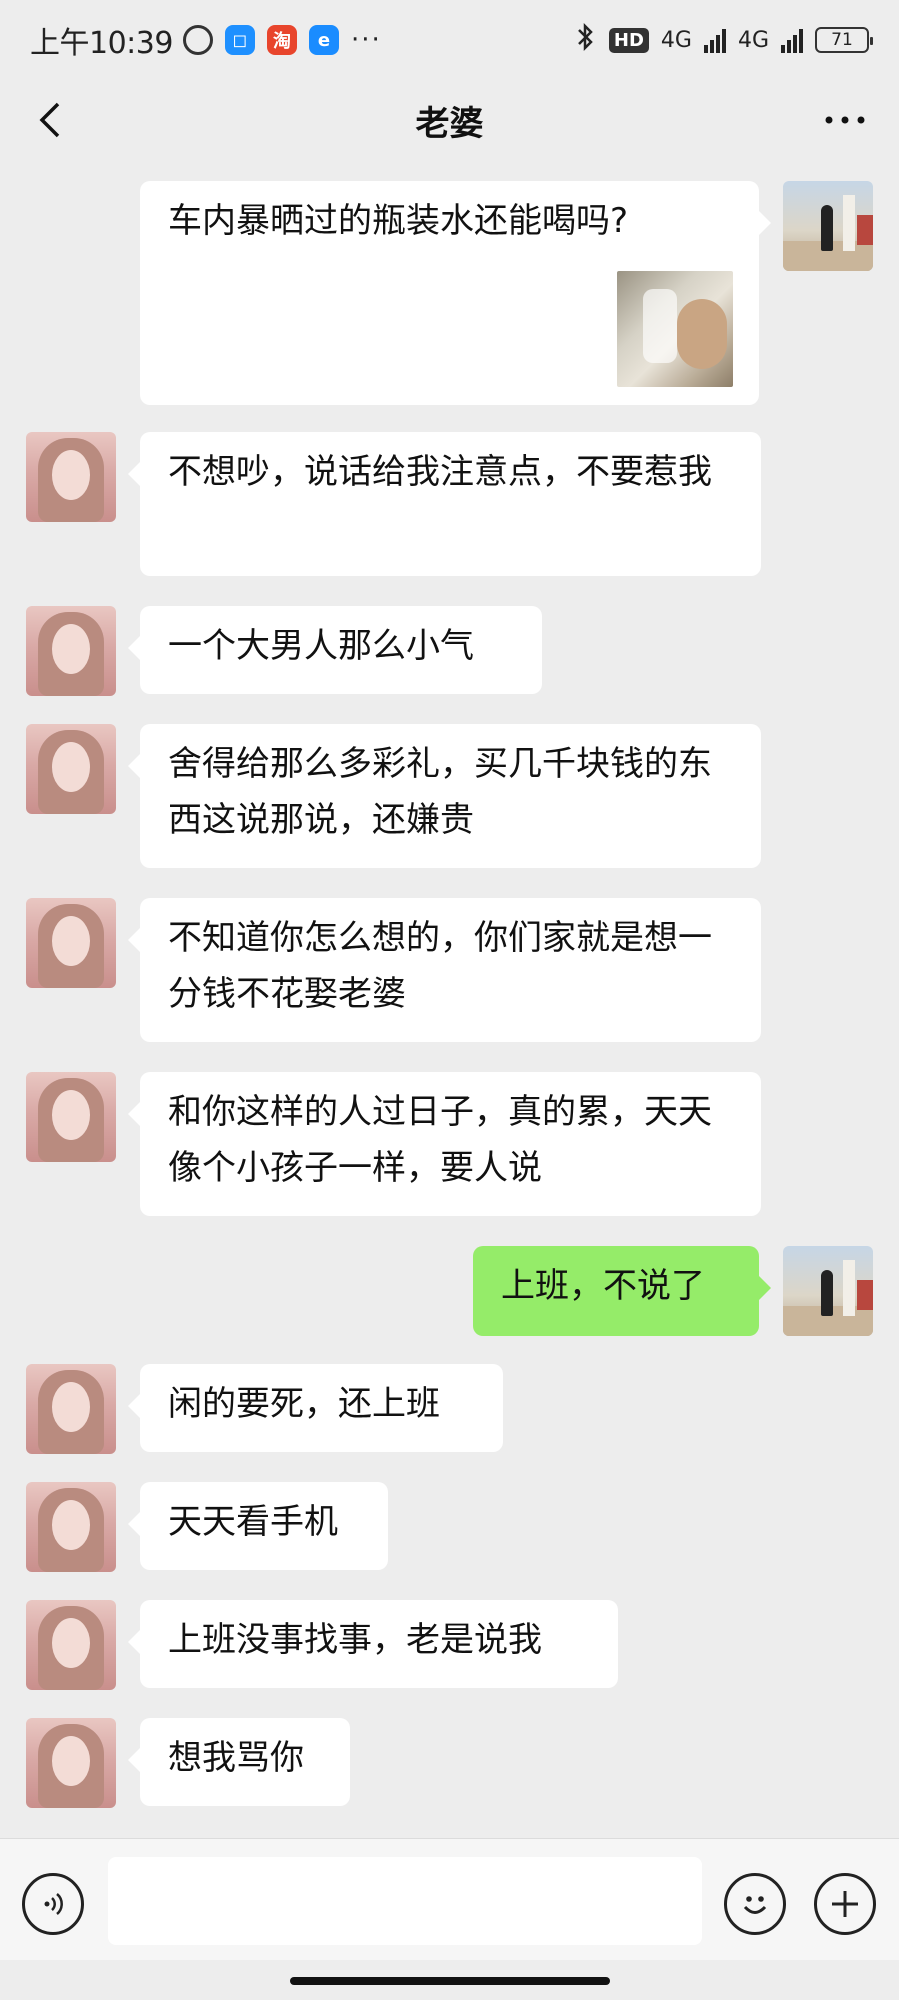 The image size is (899, 2000). I want to click on message-input, so click(405, 1901).